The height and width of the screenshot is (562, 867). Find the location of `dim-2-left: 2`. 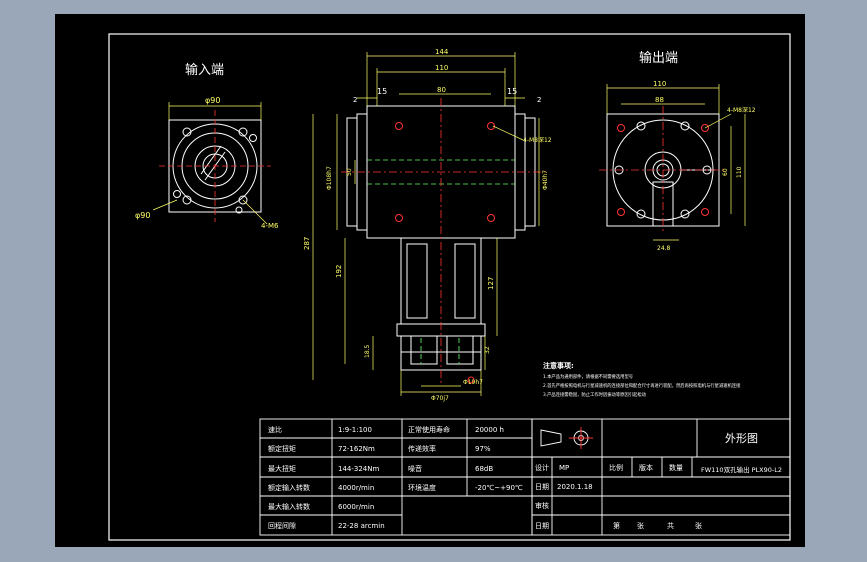

dim-2-left: 2 is located at coordinates (355, 100).